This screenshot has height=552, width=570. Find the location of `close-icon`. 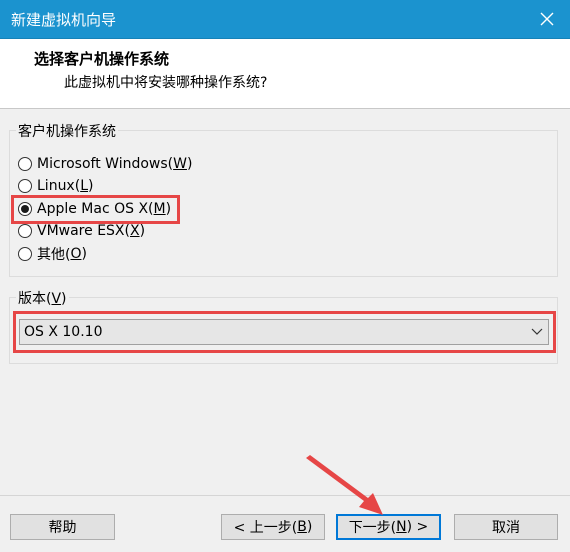

close-icon is located at coordinates (547, 19).